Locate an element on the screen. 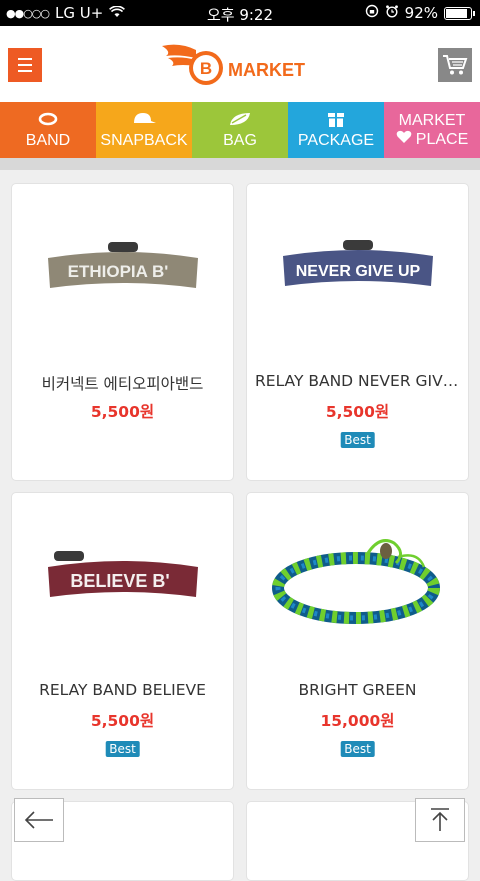 Image resolution: width=480 pixels, height=881 pixels. battery-icon is located at coordinates (459, 13).